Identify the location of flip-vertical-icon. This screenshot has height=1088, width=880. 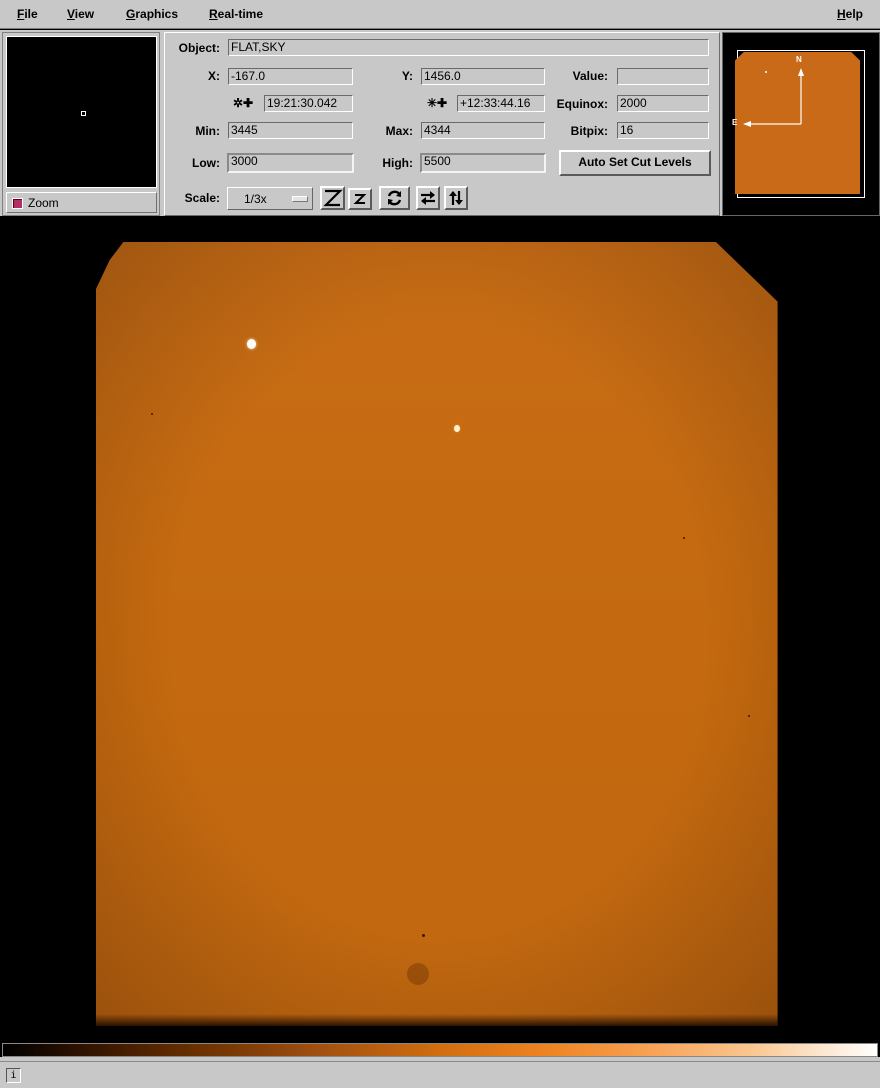
(456, 198).